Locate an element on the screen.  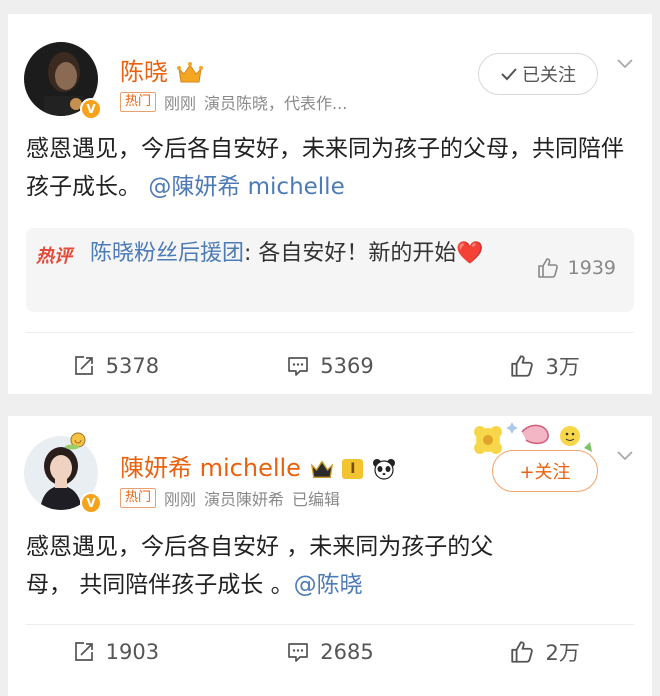
hot-comment-tag: 热评 is located at coordinates (54, 256).